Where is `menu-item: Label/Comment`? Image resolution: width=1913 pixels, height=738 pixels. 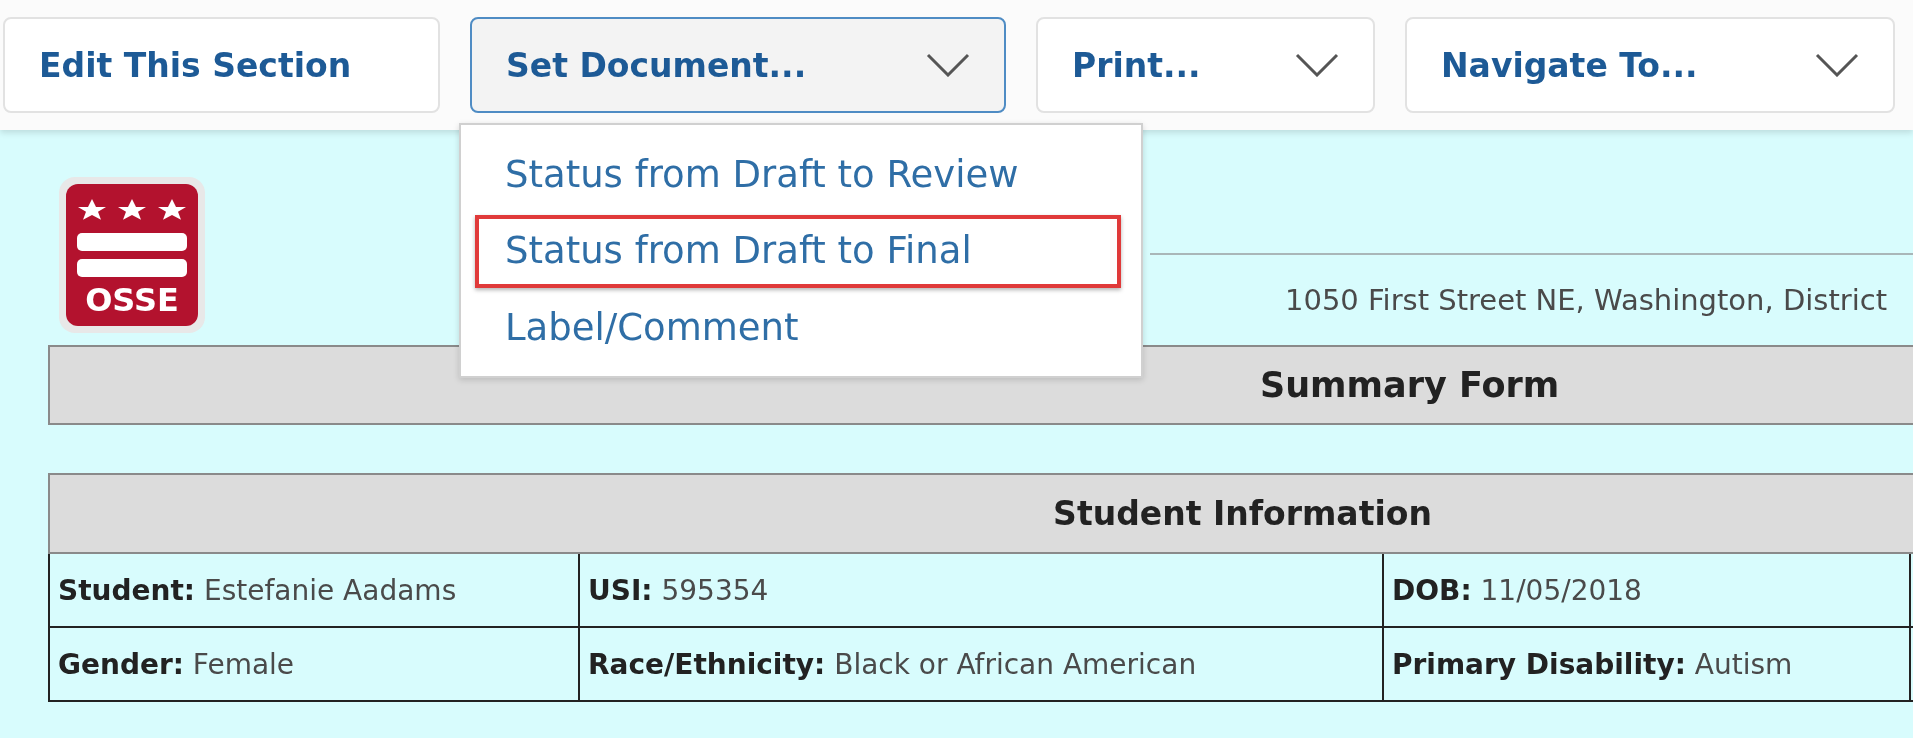
menu-item: Label/Comment is located at coordinates (801, 328).